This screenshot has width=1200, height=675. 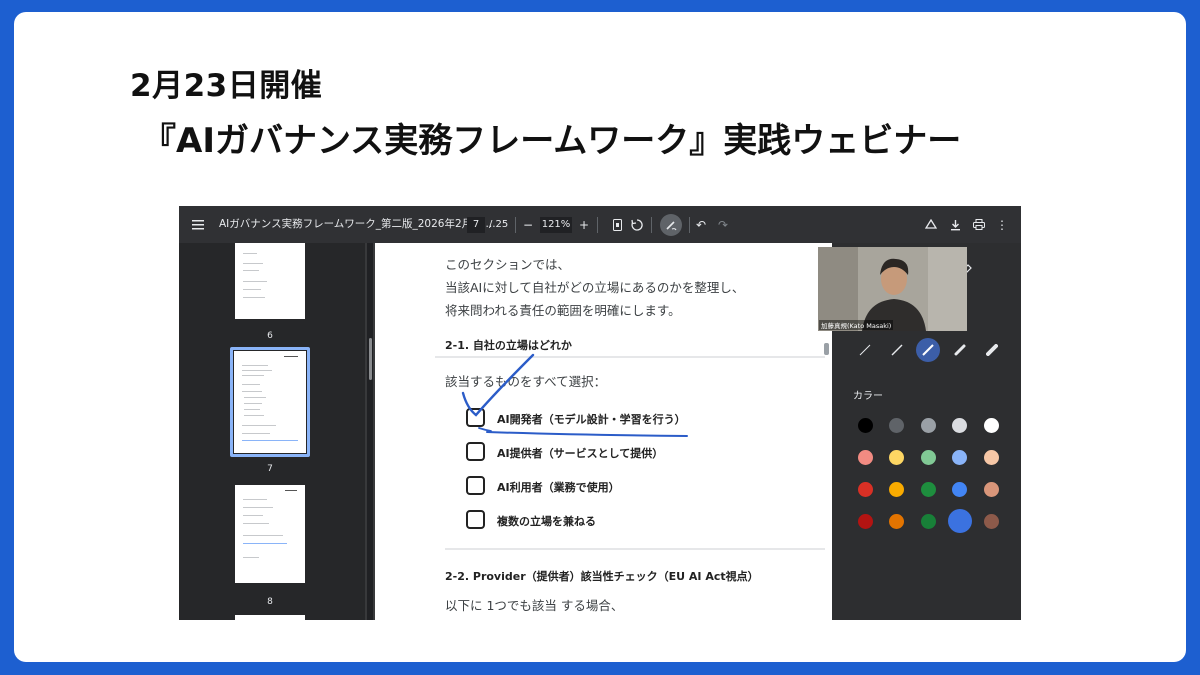 What do you see at coordinates (979, 224) in the screenshot?
I see `print-icon` at bounding box center [979, 224].